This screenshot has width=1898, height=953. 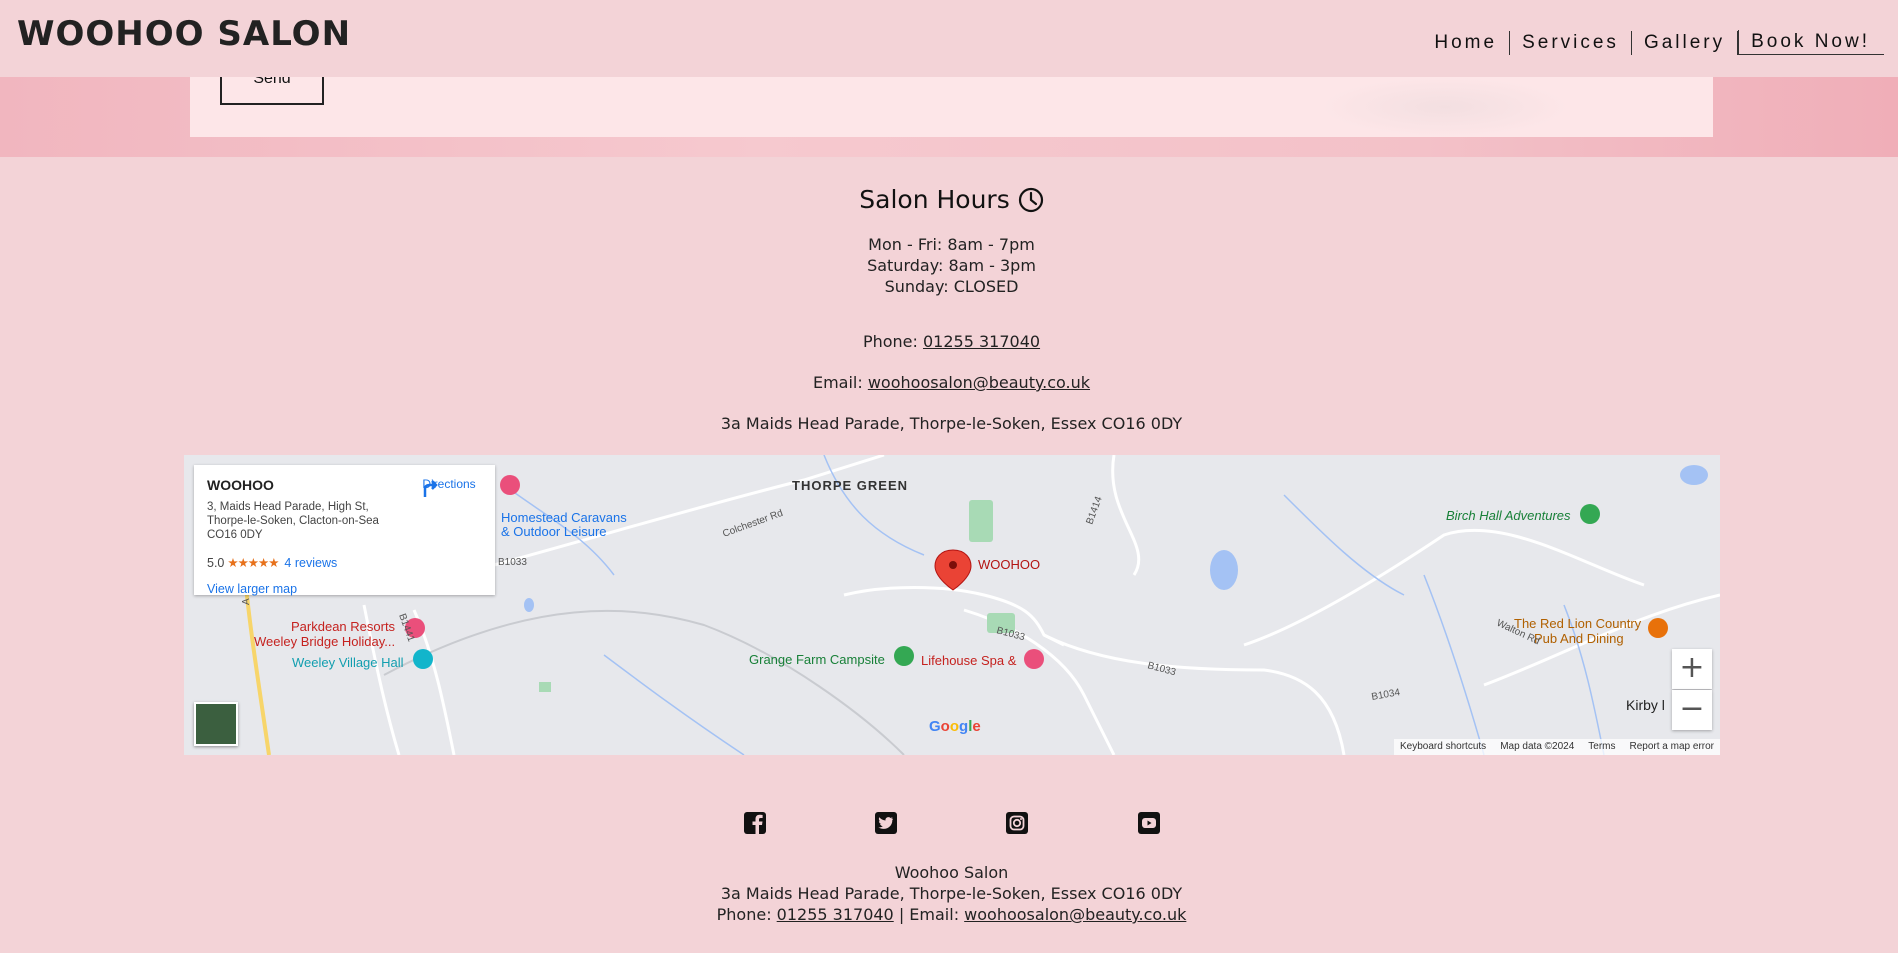 What do you see at coordinates (1578, 623) in the screenshot?
I see `map-label-redlion: The Red Lion Country` at bounding box center [1578, 623].